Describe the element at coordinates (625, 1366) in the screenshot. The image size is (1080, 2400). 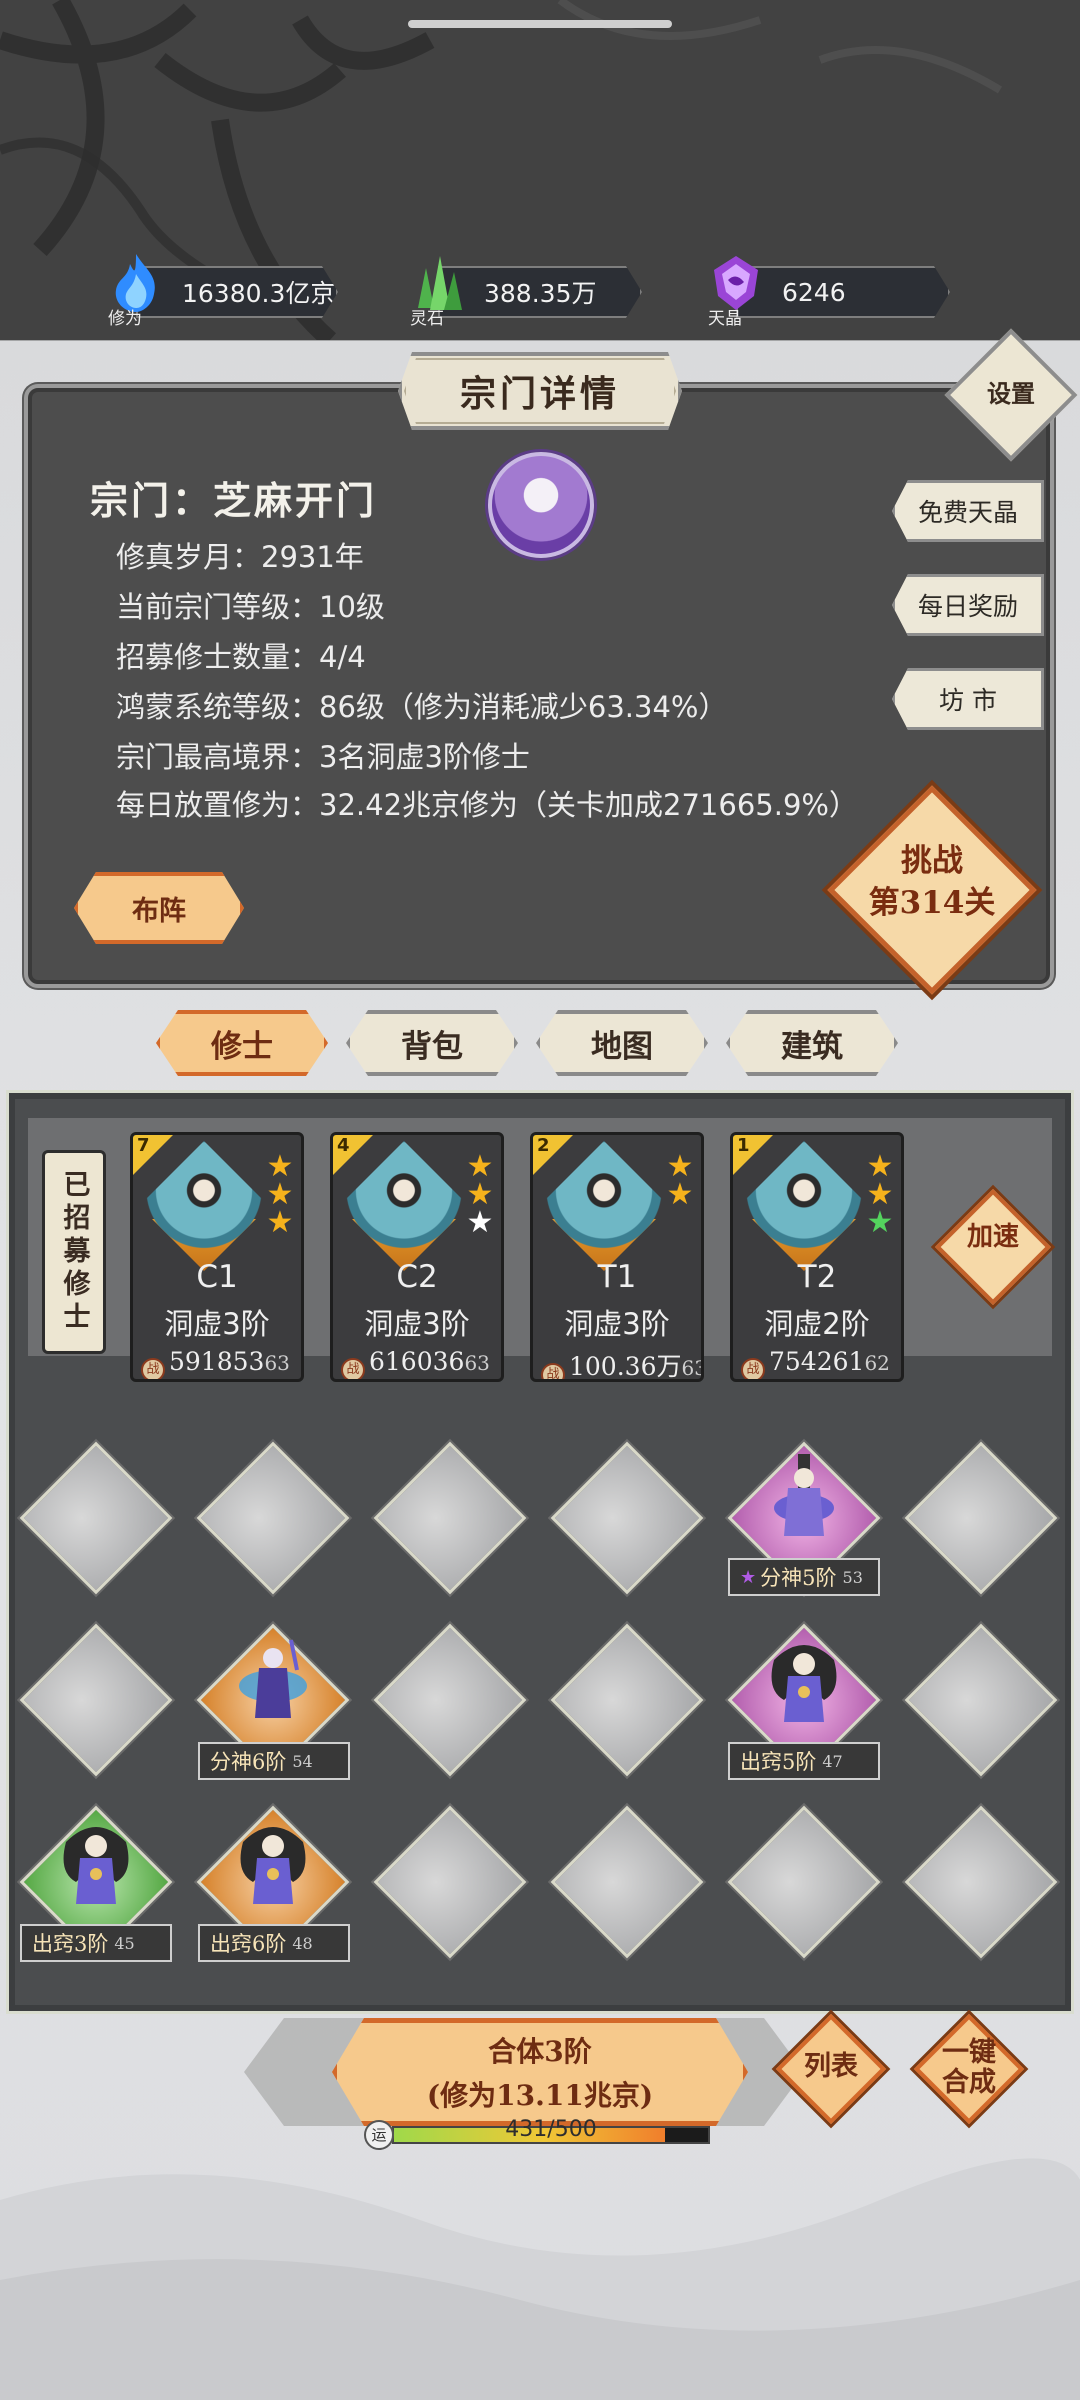
I see `power-value: 100.36万` at that location.